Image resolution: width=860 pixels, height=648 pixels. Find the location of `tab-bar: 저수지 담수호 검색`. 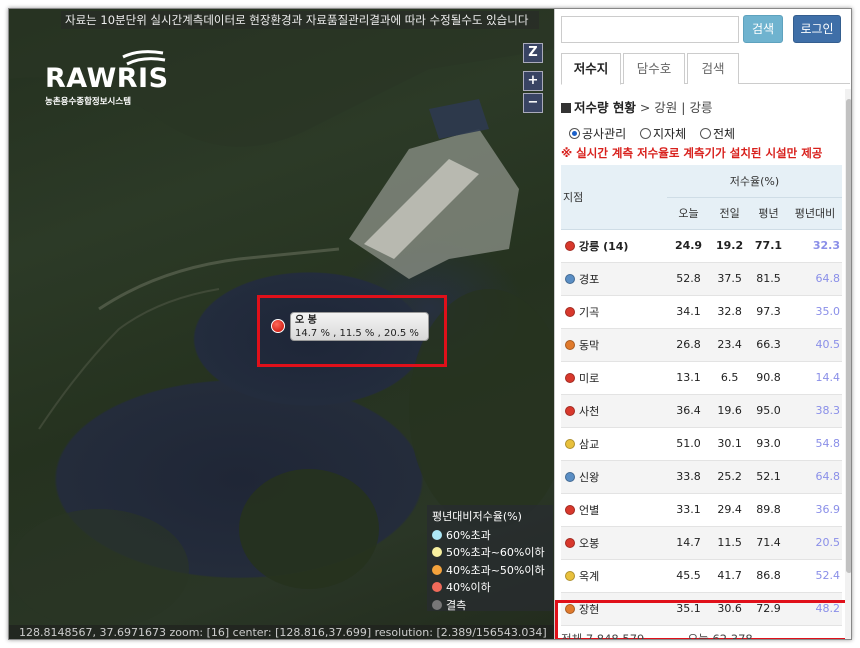

tab-bar: 저수지 담수호 검색 is located at coordinates (705, 69).